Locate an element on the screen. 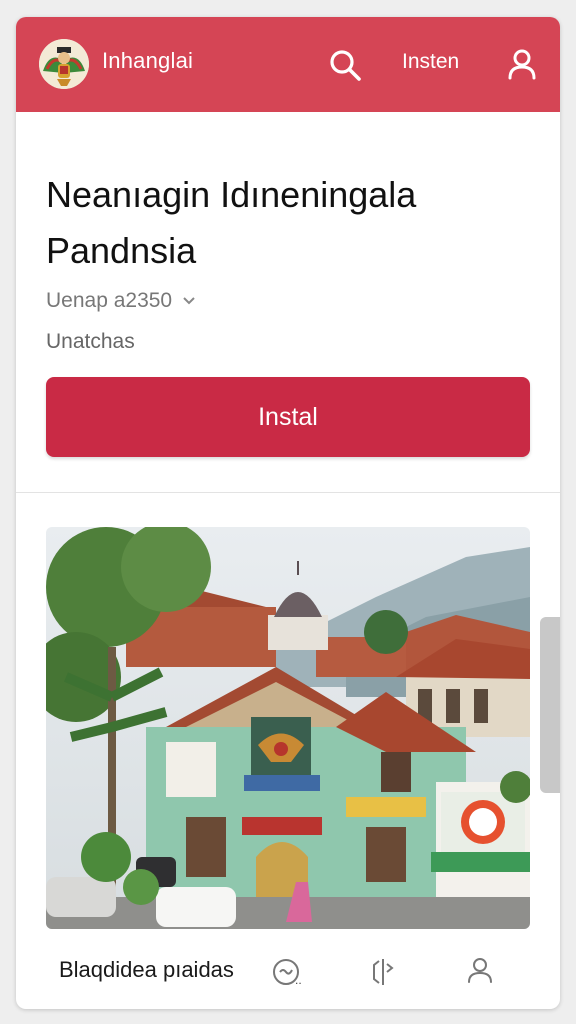 This screenshot has height=1024, width=576. top-bar: Inhanglai Insten is located at coordinates (288, 64).